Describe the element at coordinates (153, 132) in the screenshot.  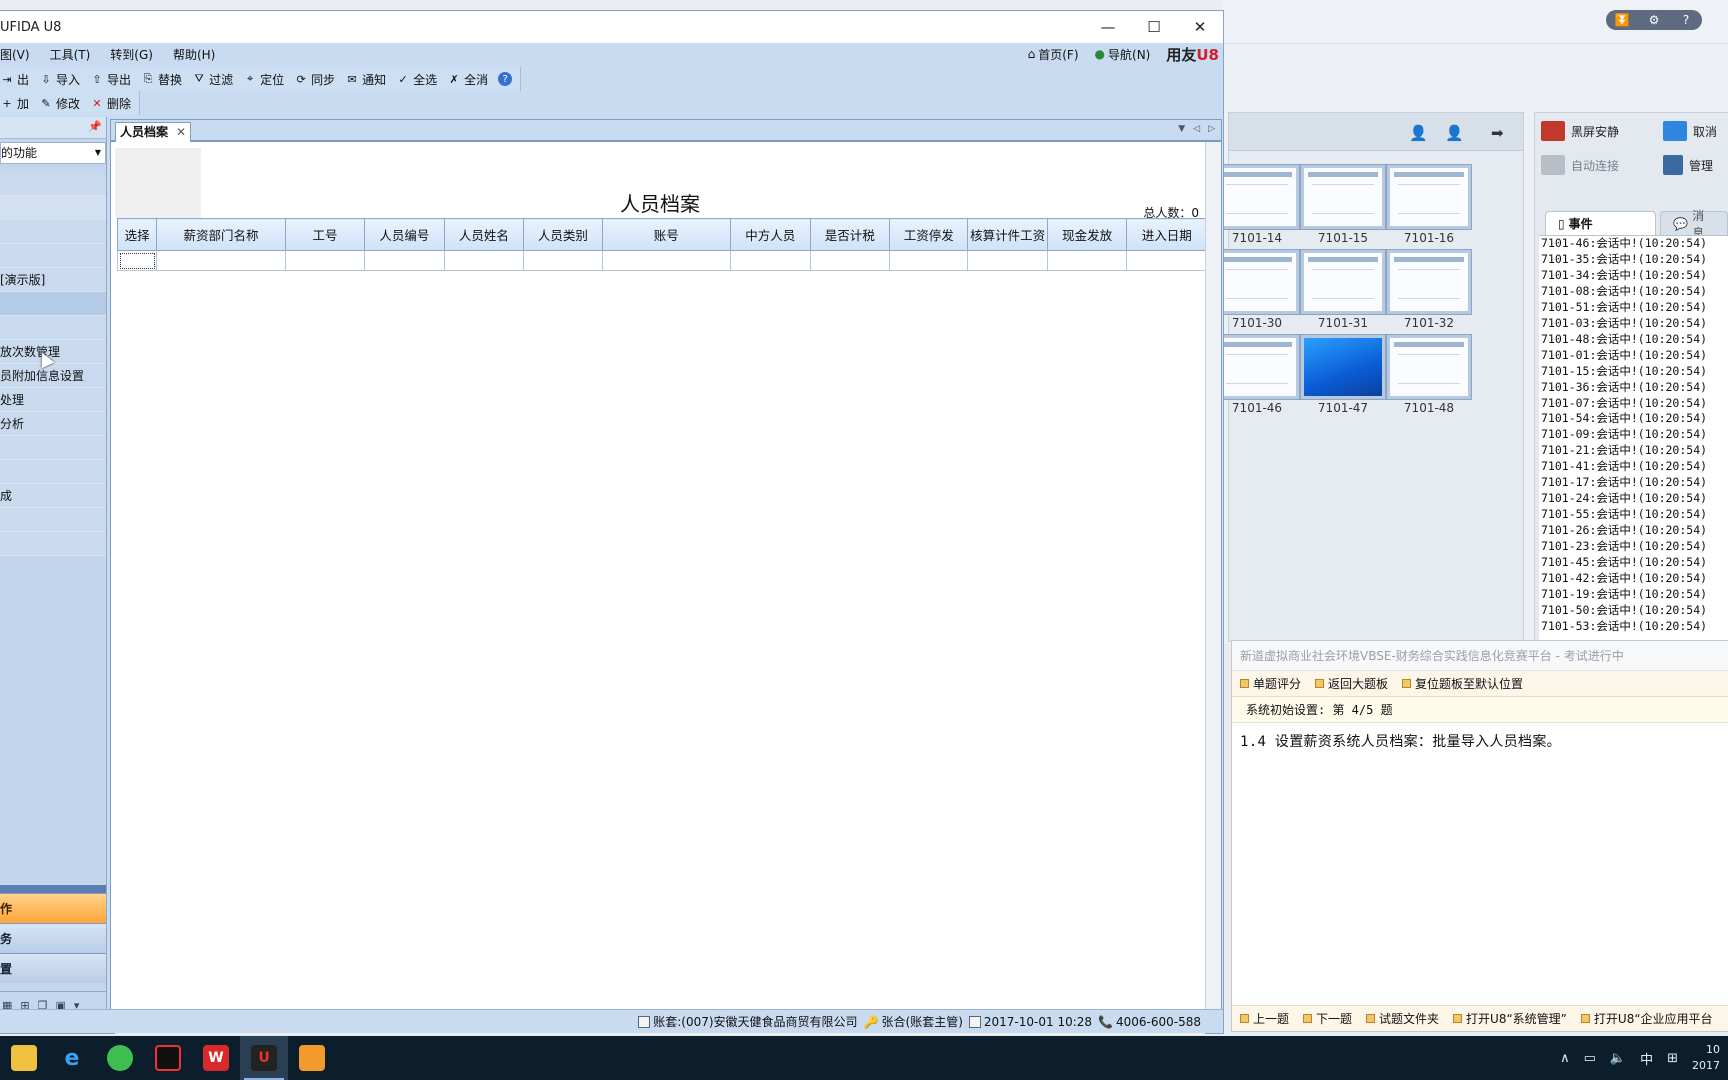
I see `tab-person-archive: 人员档案 ✕` at that location.